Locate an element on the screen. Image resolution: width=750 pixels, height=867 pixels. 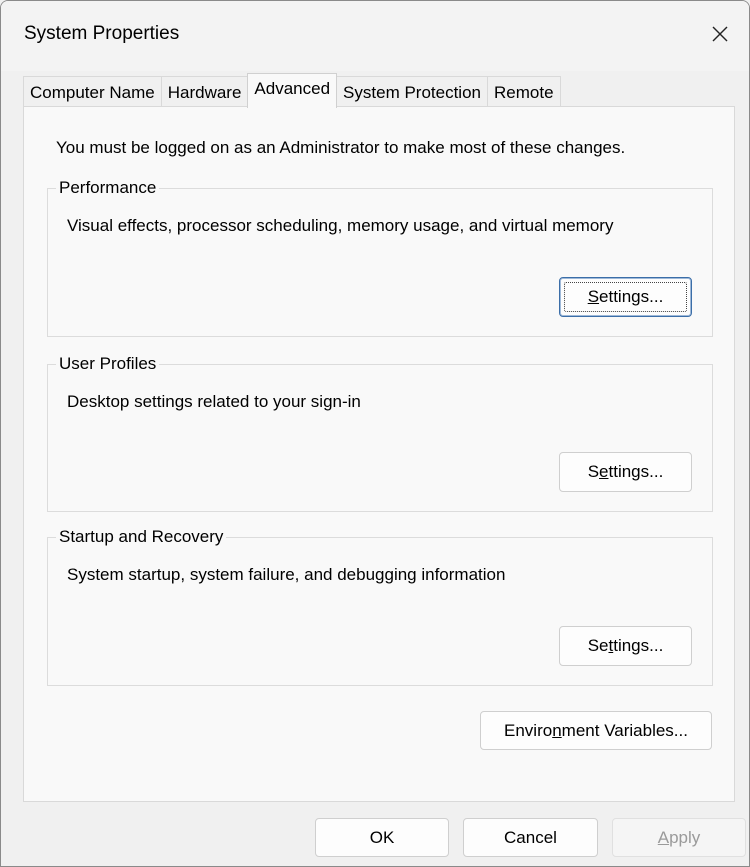
ok-button: OK is located at coordinates (382, 837).